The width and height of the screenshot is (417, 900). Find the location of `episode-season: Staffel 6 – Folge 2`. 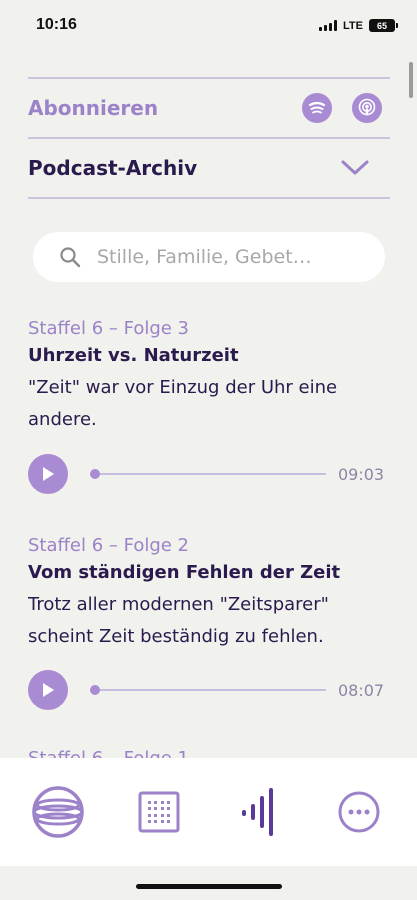

episode-season: Staffel 6 – Folge 2 is located at coordinates (109, 545).